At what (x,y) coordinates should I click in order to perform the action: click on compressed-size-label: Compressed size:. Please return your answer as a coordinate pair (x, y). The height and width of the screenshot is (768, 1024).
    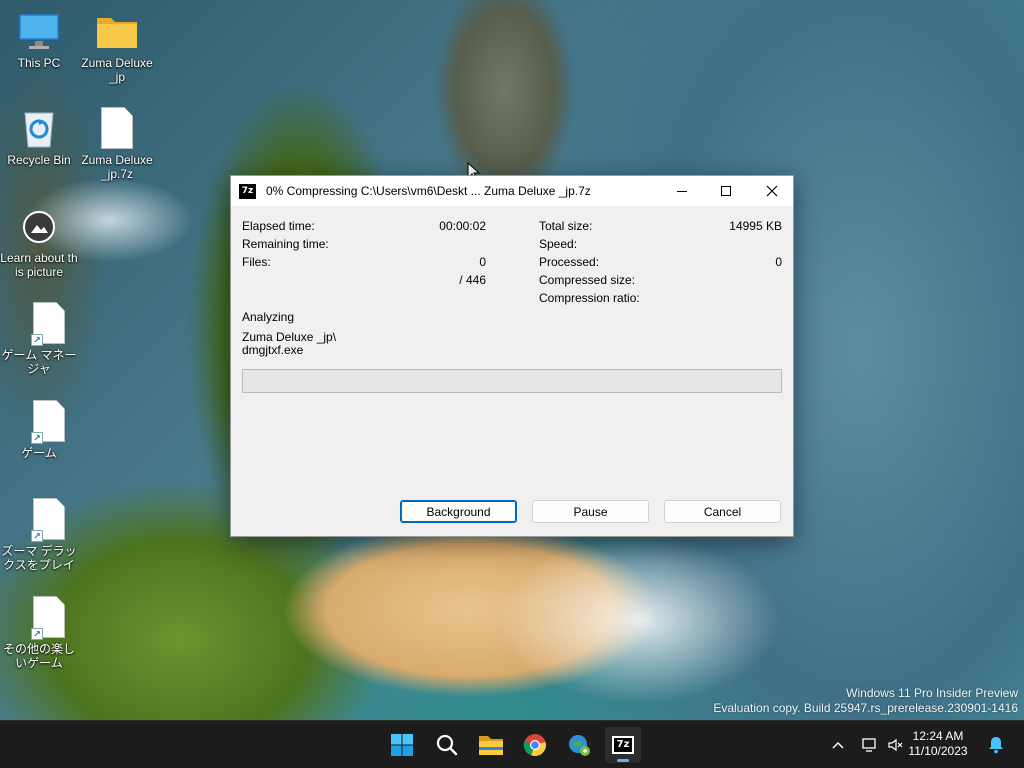
    Looking at the image, I should click on (587, 280).